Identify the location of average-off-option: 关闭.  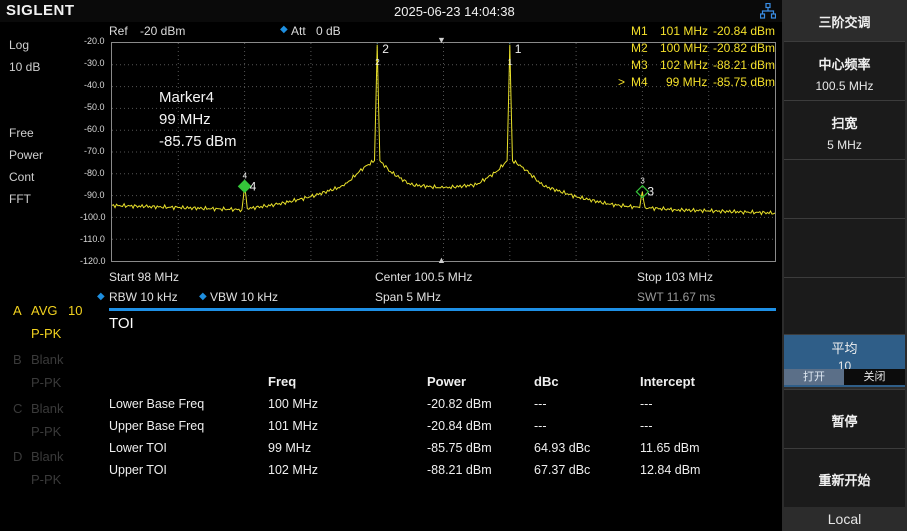
(874, 377).